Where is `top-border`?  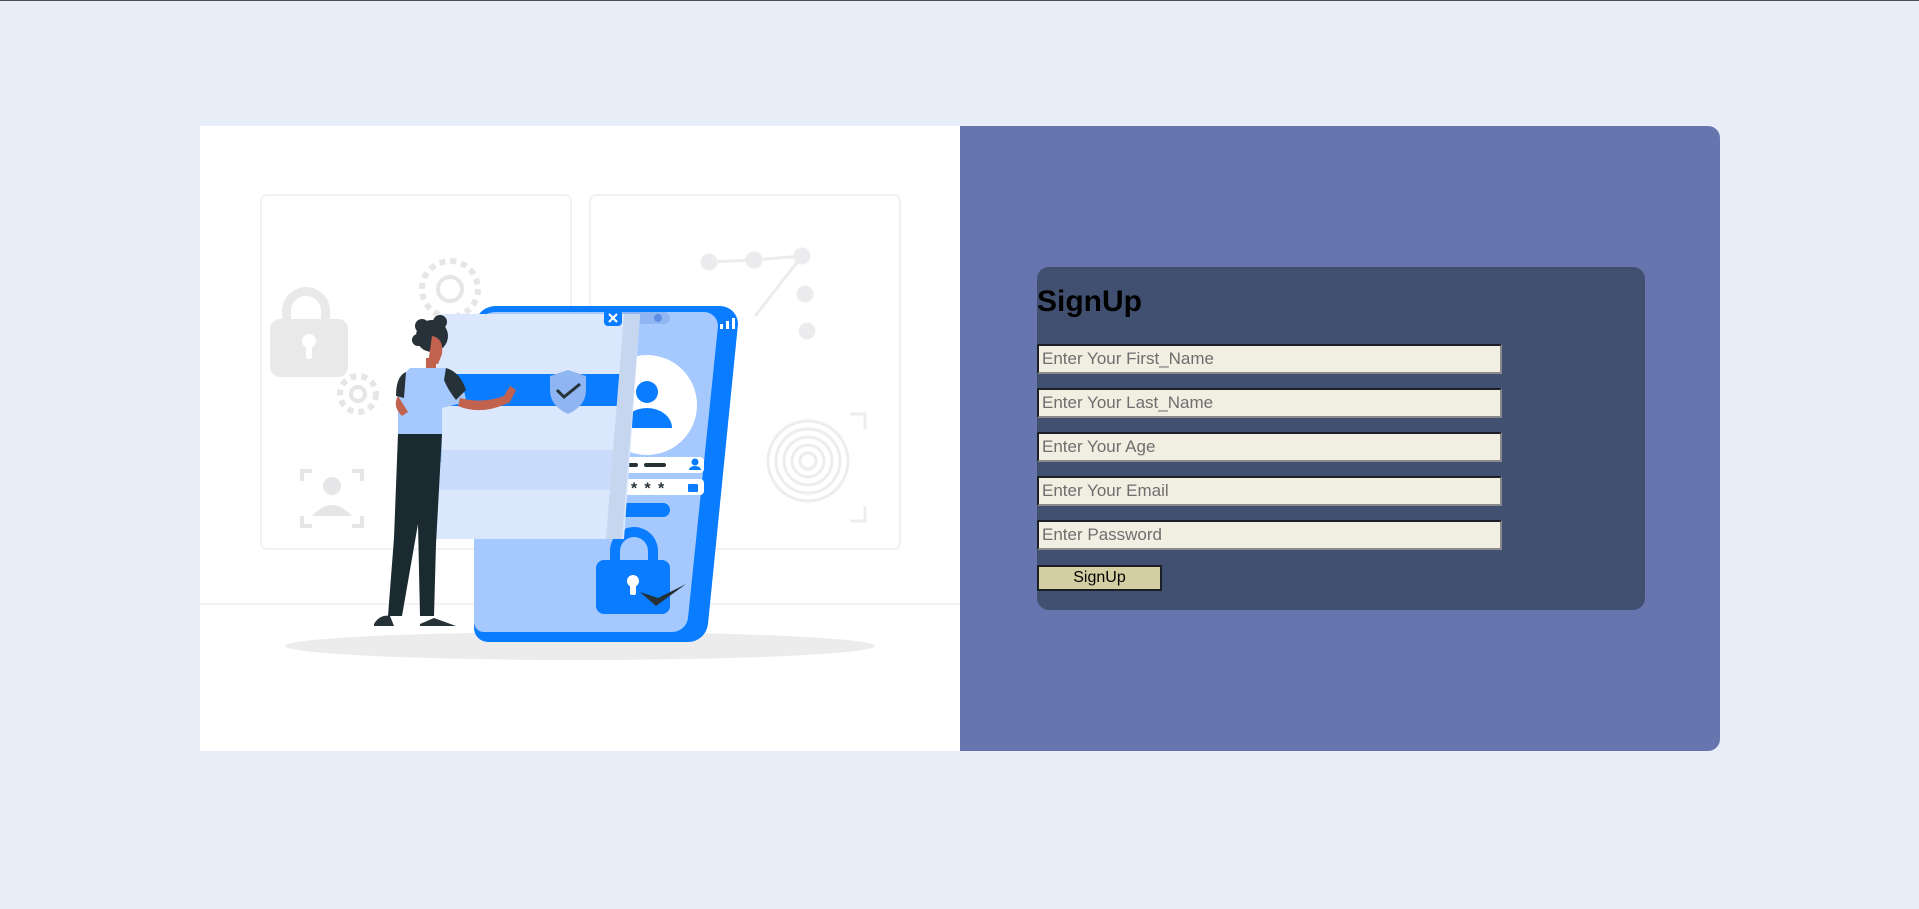 top-border is located at coordinates (959, 0).